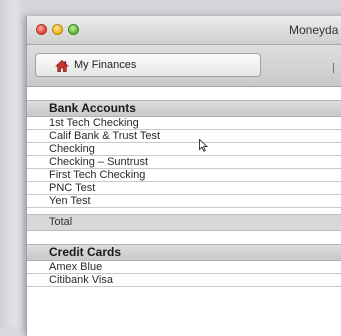  I want to click on section-header-bank-accounts: Bank Accounts, so click(184, 108).